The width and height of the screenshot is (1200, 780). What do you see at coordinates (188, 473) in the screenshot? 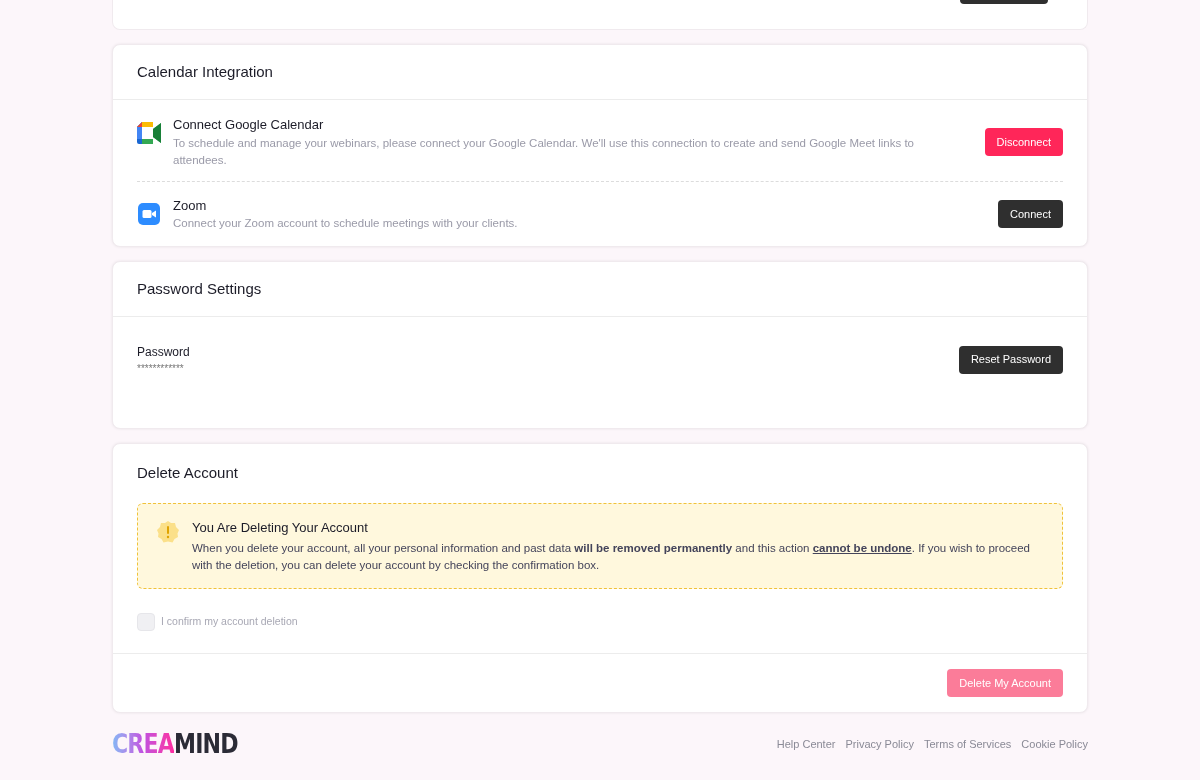
I see `card-title: Delete Account` at bounding box center [188, 473].